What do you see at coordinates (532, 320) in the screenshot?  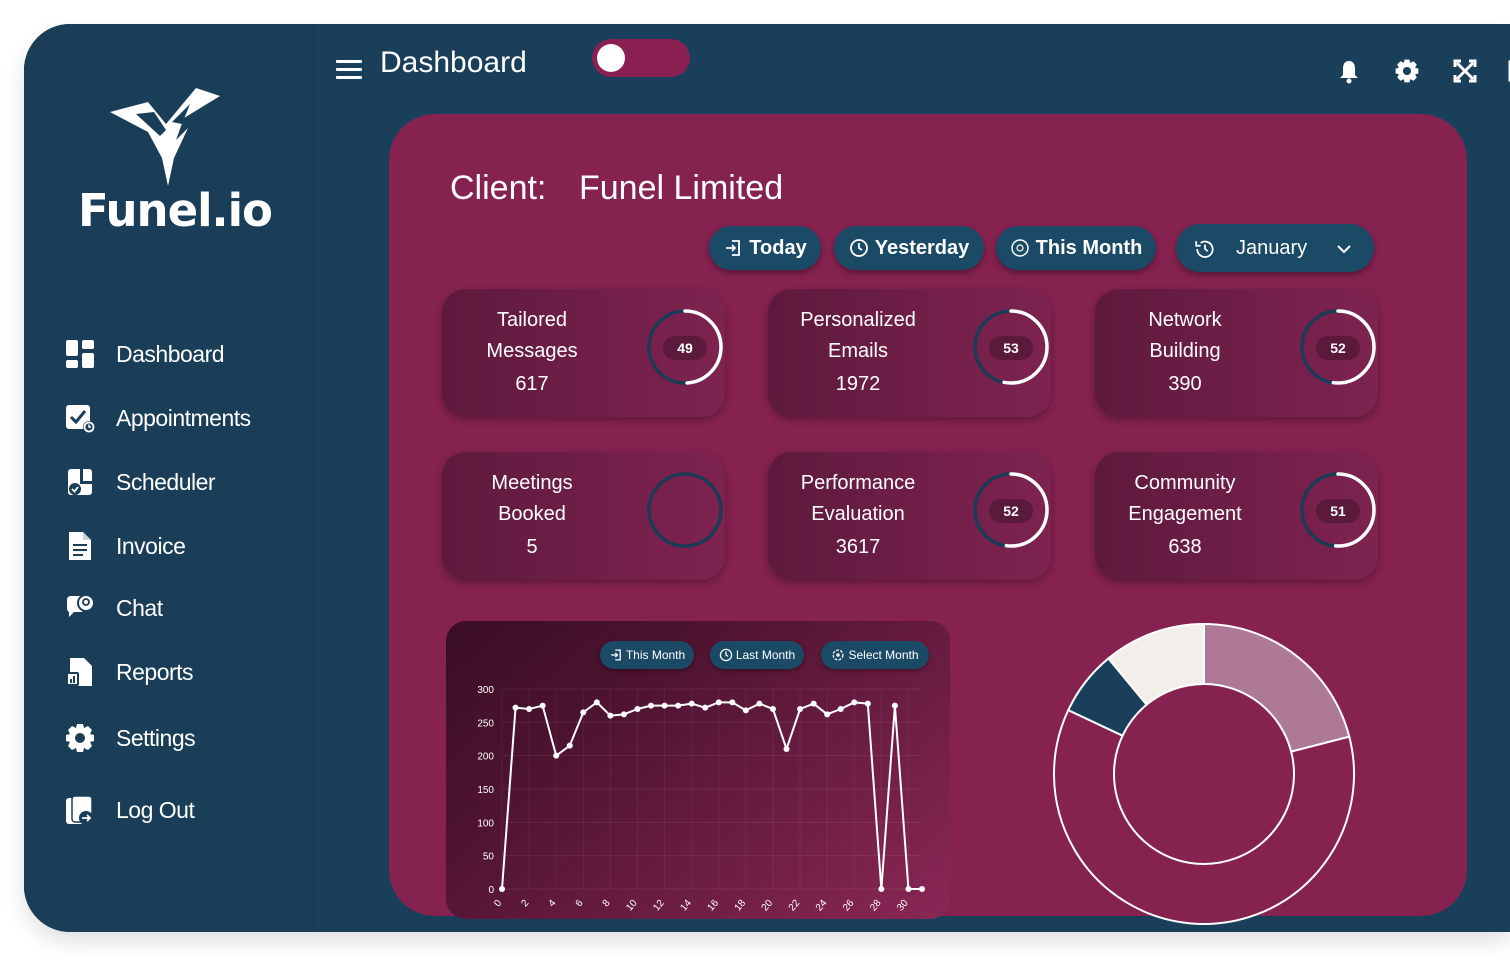 I see `stat-title: Tailored` at bounding box center [532, 320].